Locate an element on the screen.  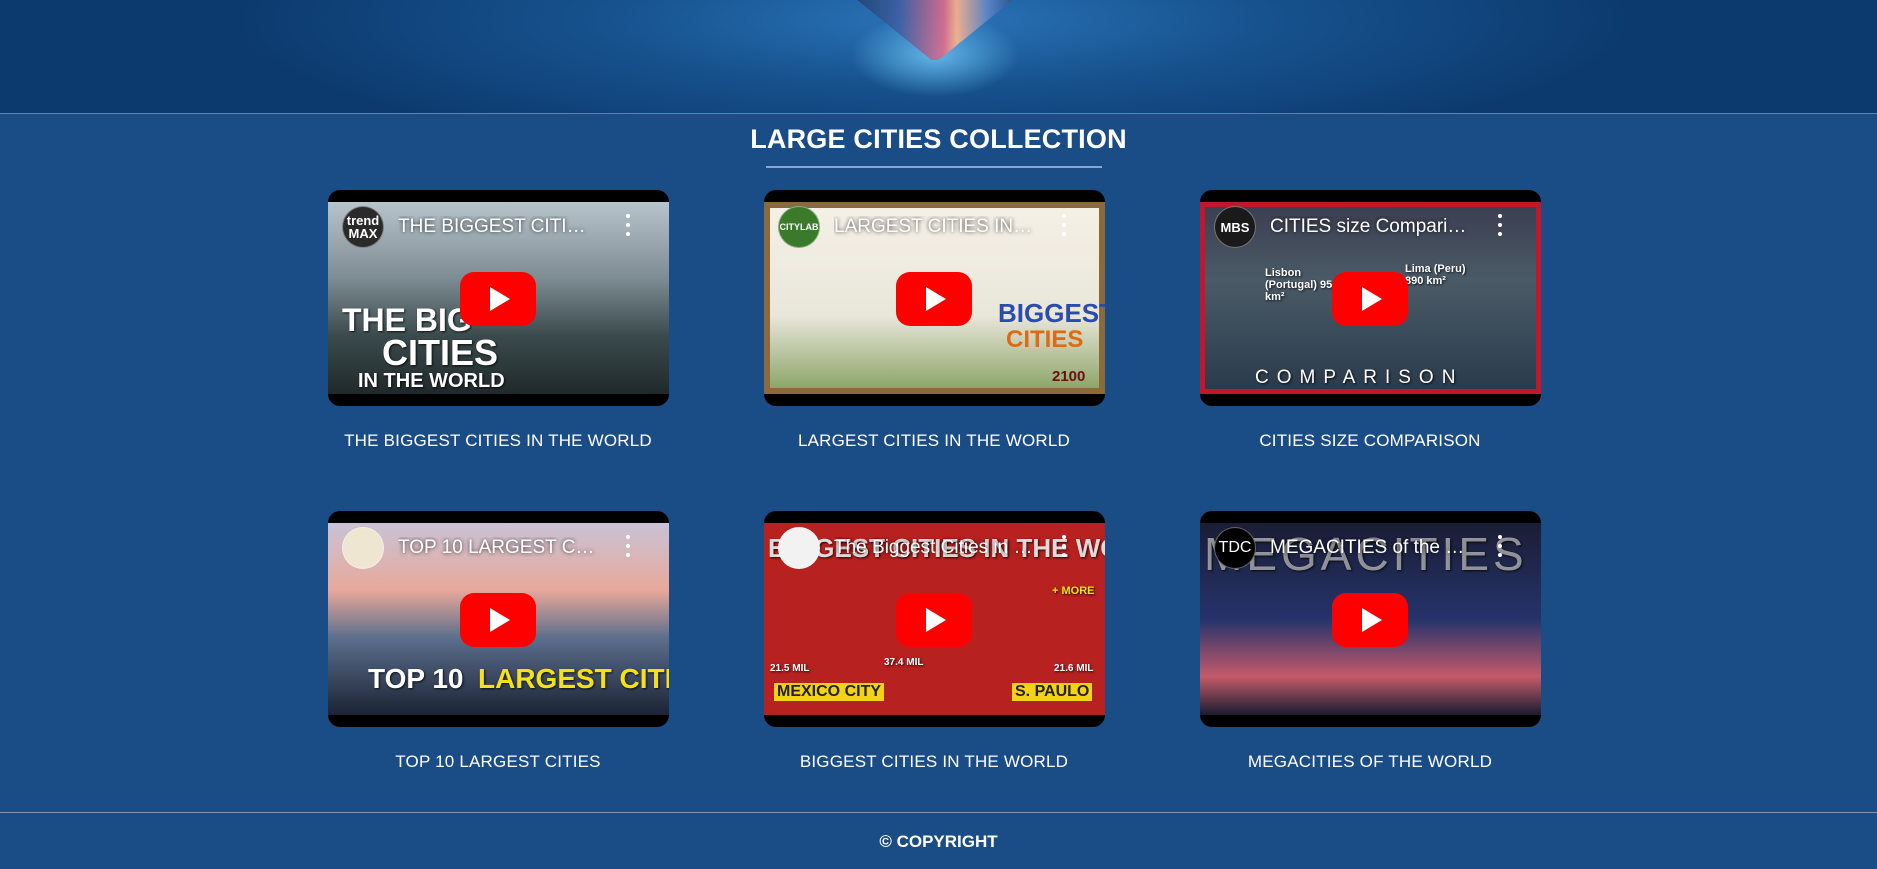
video-caption: THE BIGGEST CITIES IN THE WORLD is located at coordinates (498, 440).